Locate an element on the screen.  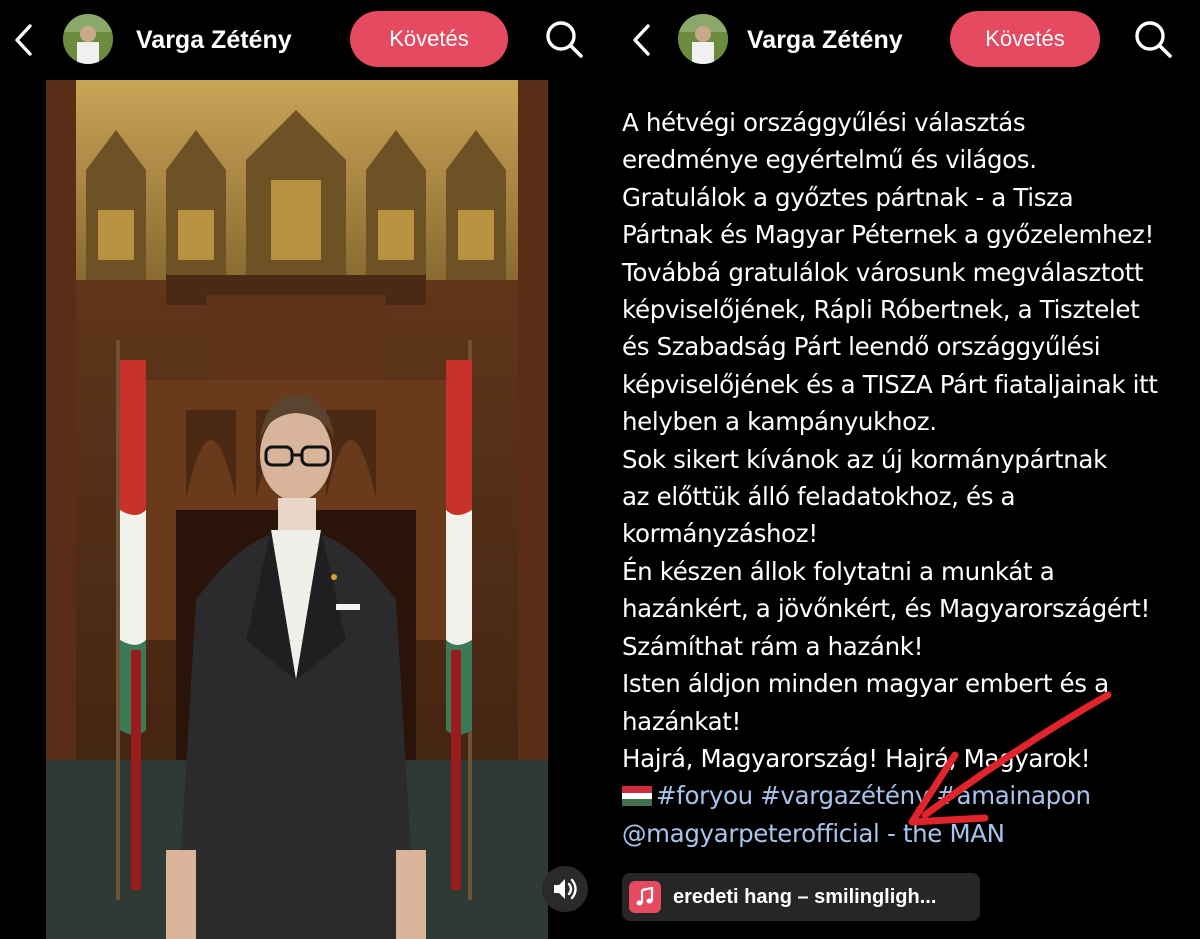
caption-line: eredménye egyértelmű és világos. is located at coordinates (829, 160).